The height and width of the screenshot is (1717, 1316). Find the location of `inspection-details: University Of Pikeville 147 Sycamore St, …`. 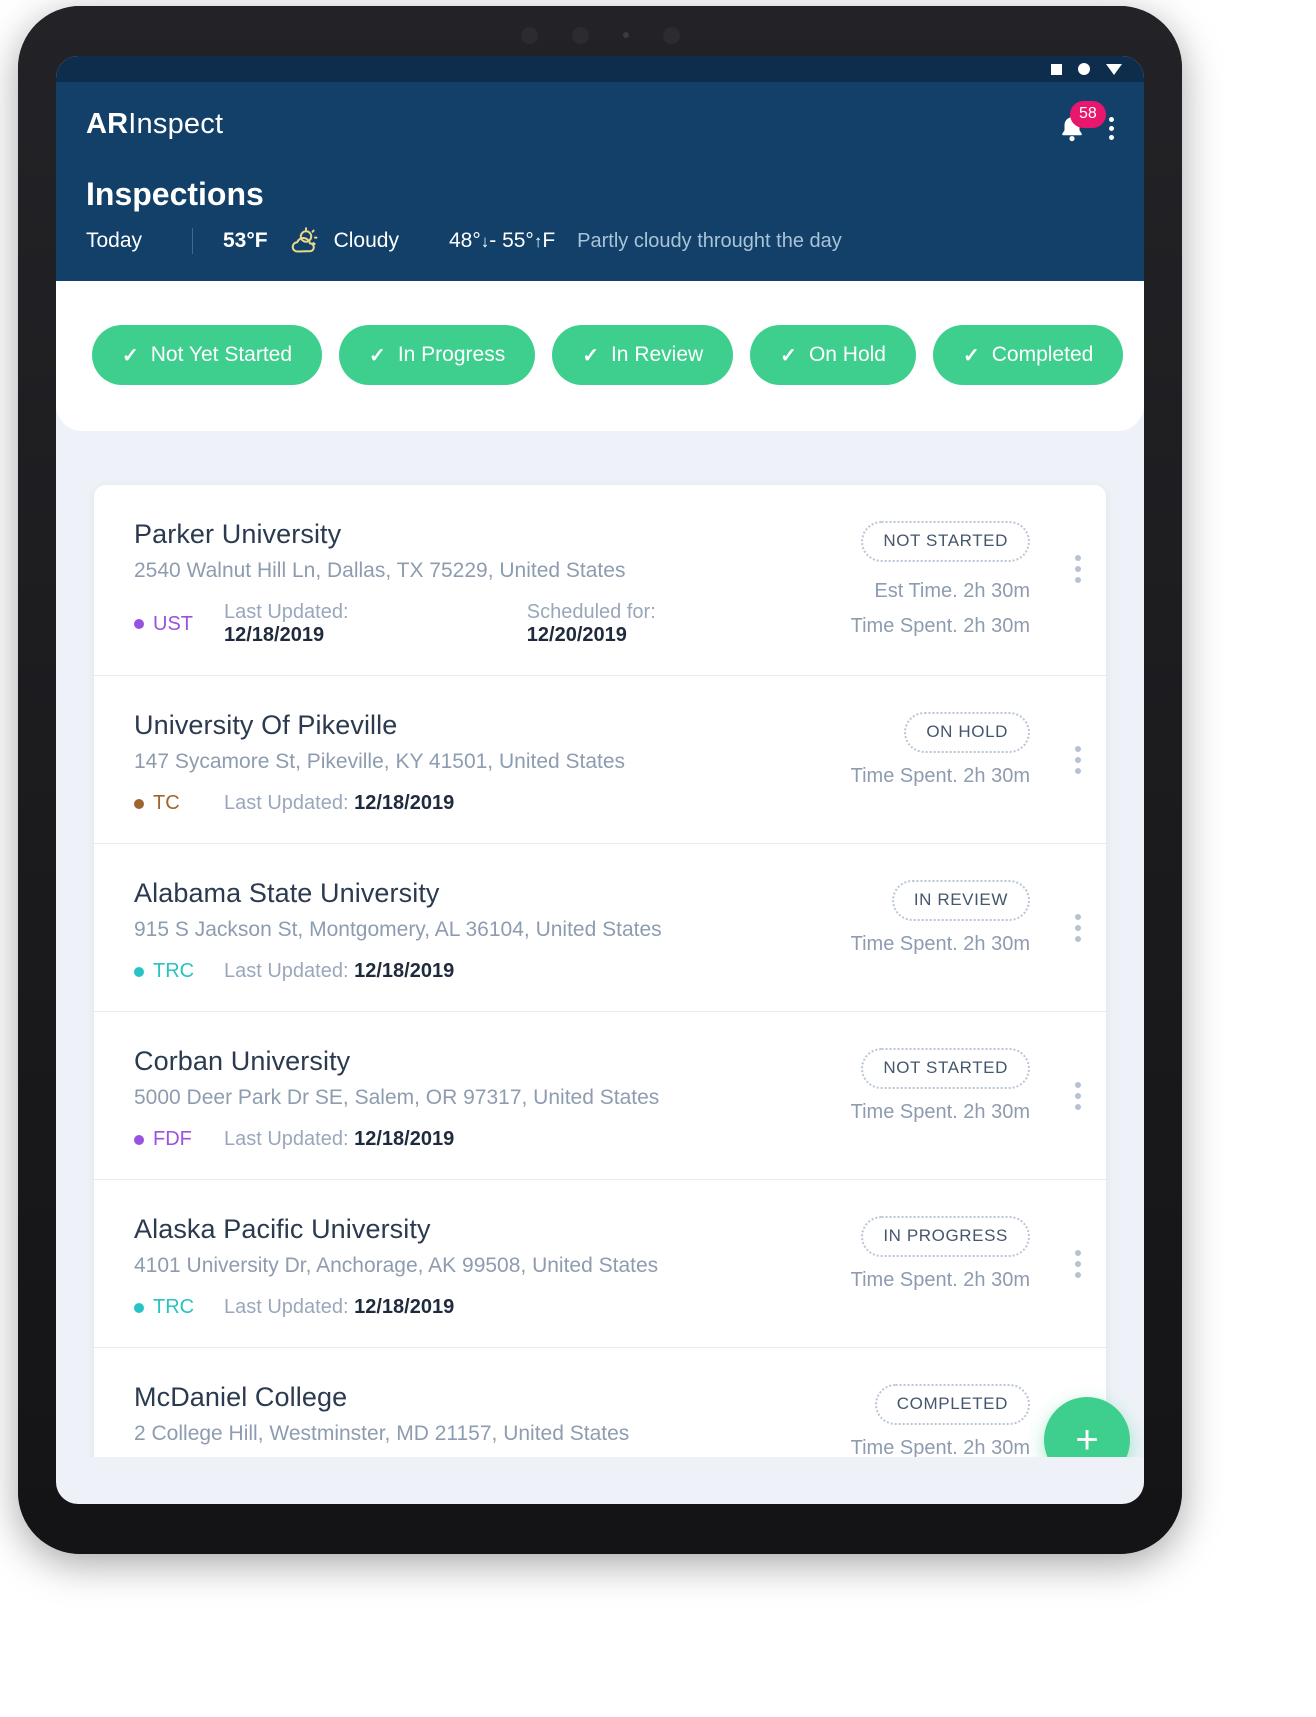

inspection-details: University Of Pikeville 147 Sycamore St, … is located at coordinates (427, 762).